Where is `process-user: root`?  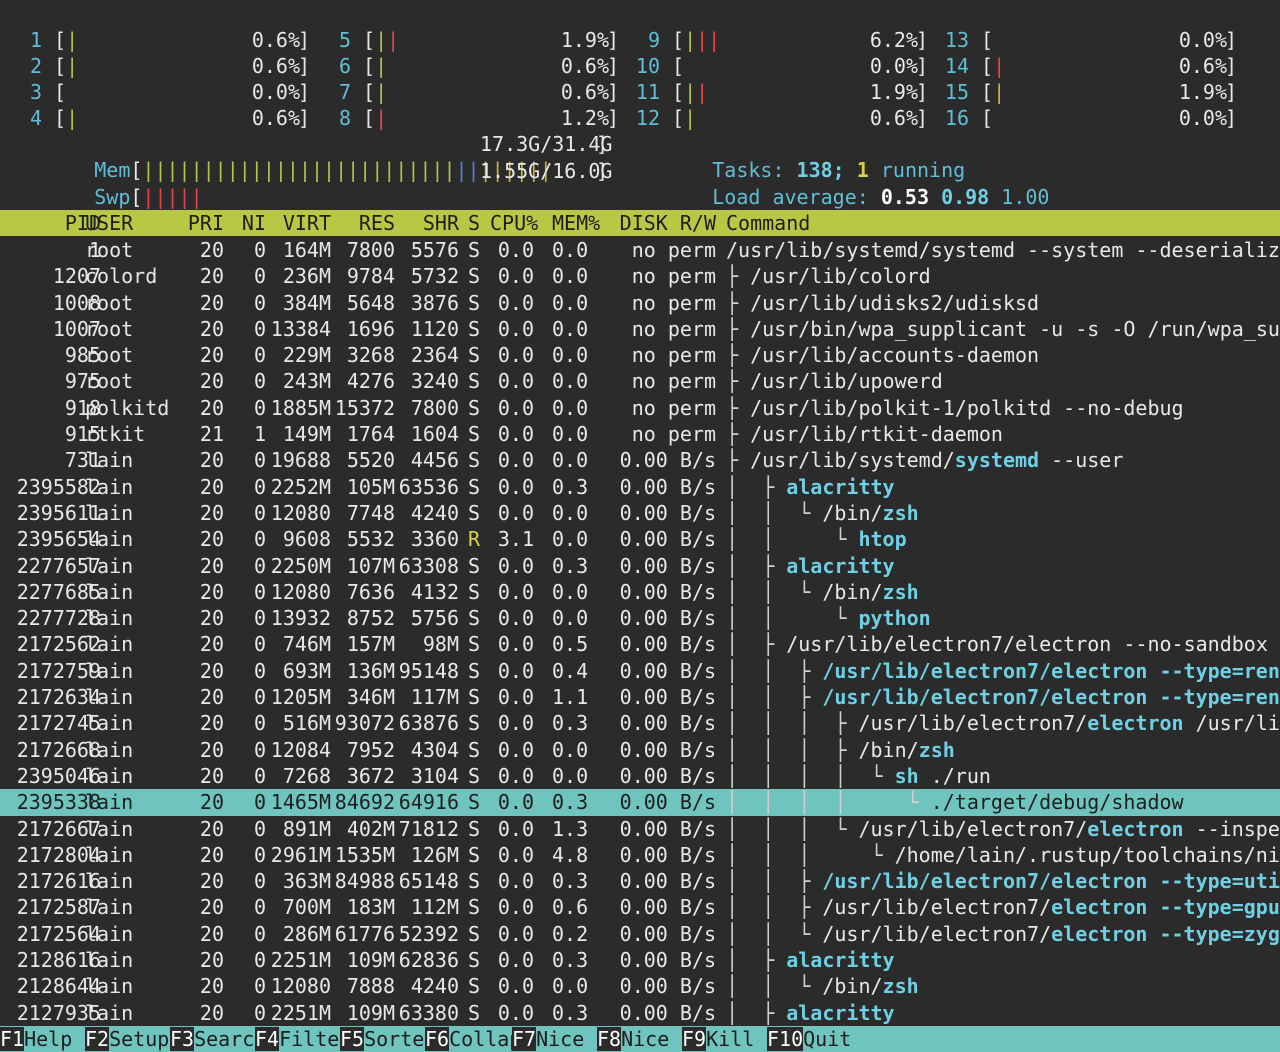
process-user: root is located at coordinates (109, 302).